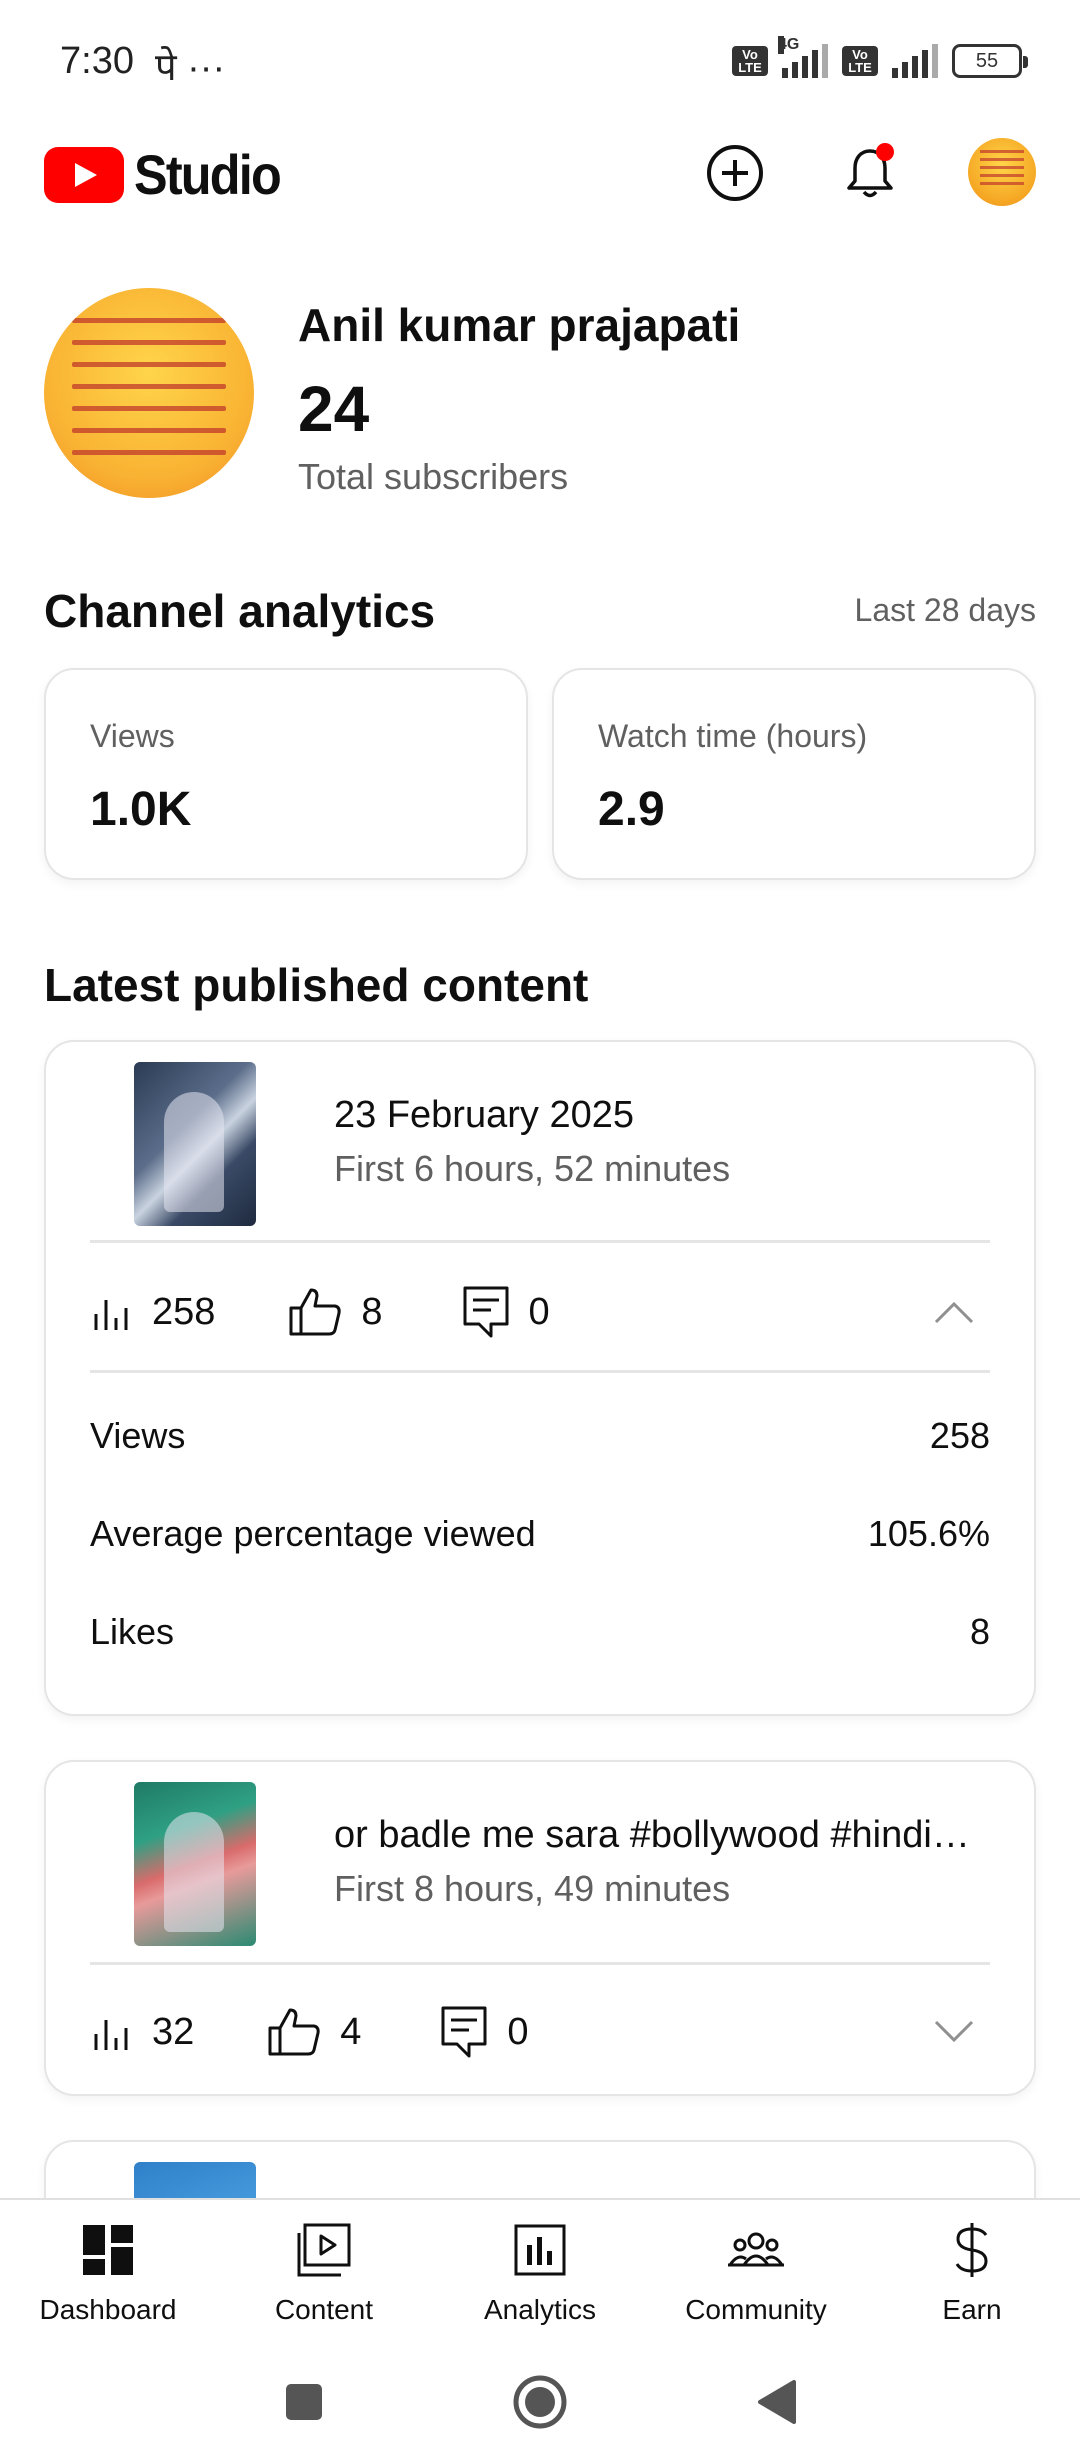 This screenshot has height=2460, width=1080. I want to click on chevron-down-icon, so click(954, 2031).